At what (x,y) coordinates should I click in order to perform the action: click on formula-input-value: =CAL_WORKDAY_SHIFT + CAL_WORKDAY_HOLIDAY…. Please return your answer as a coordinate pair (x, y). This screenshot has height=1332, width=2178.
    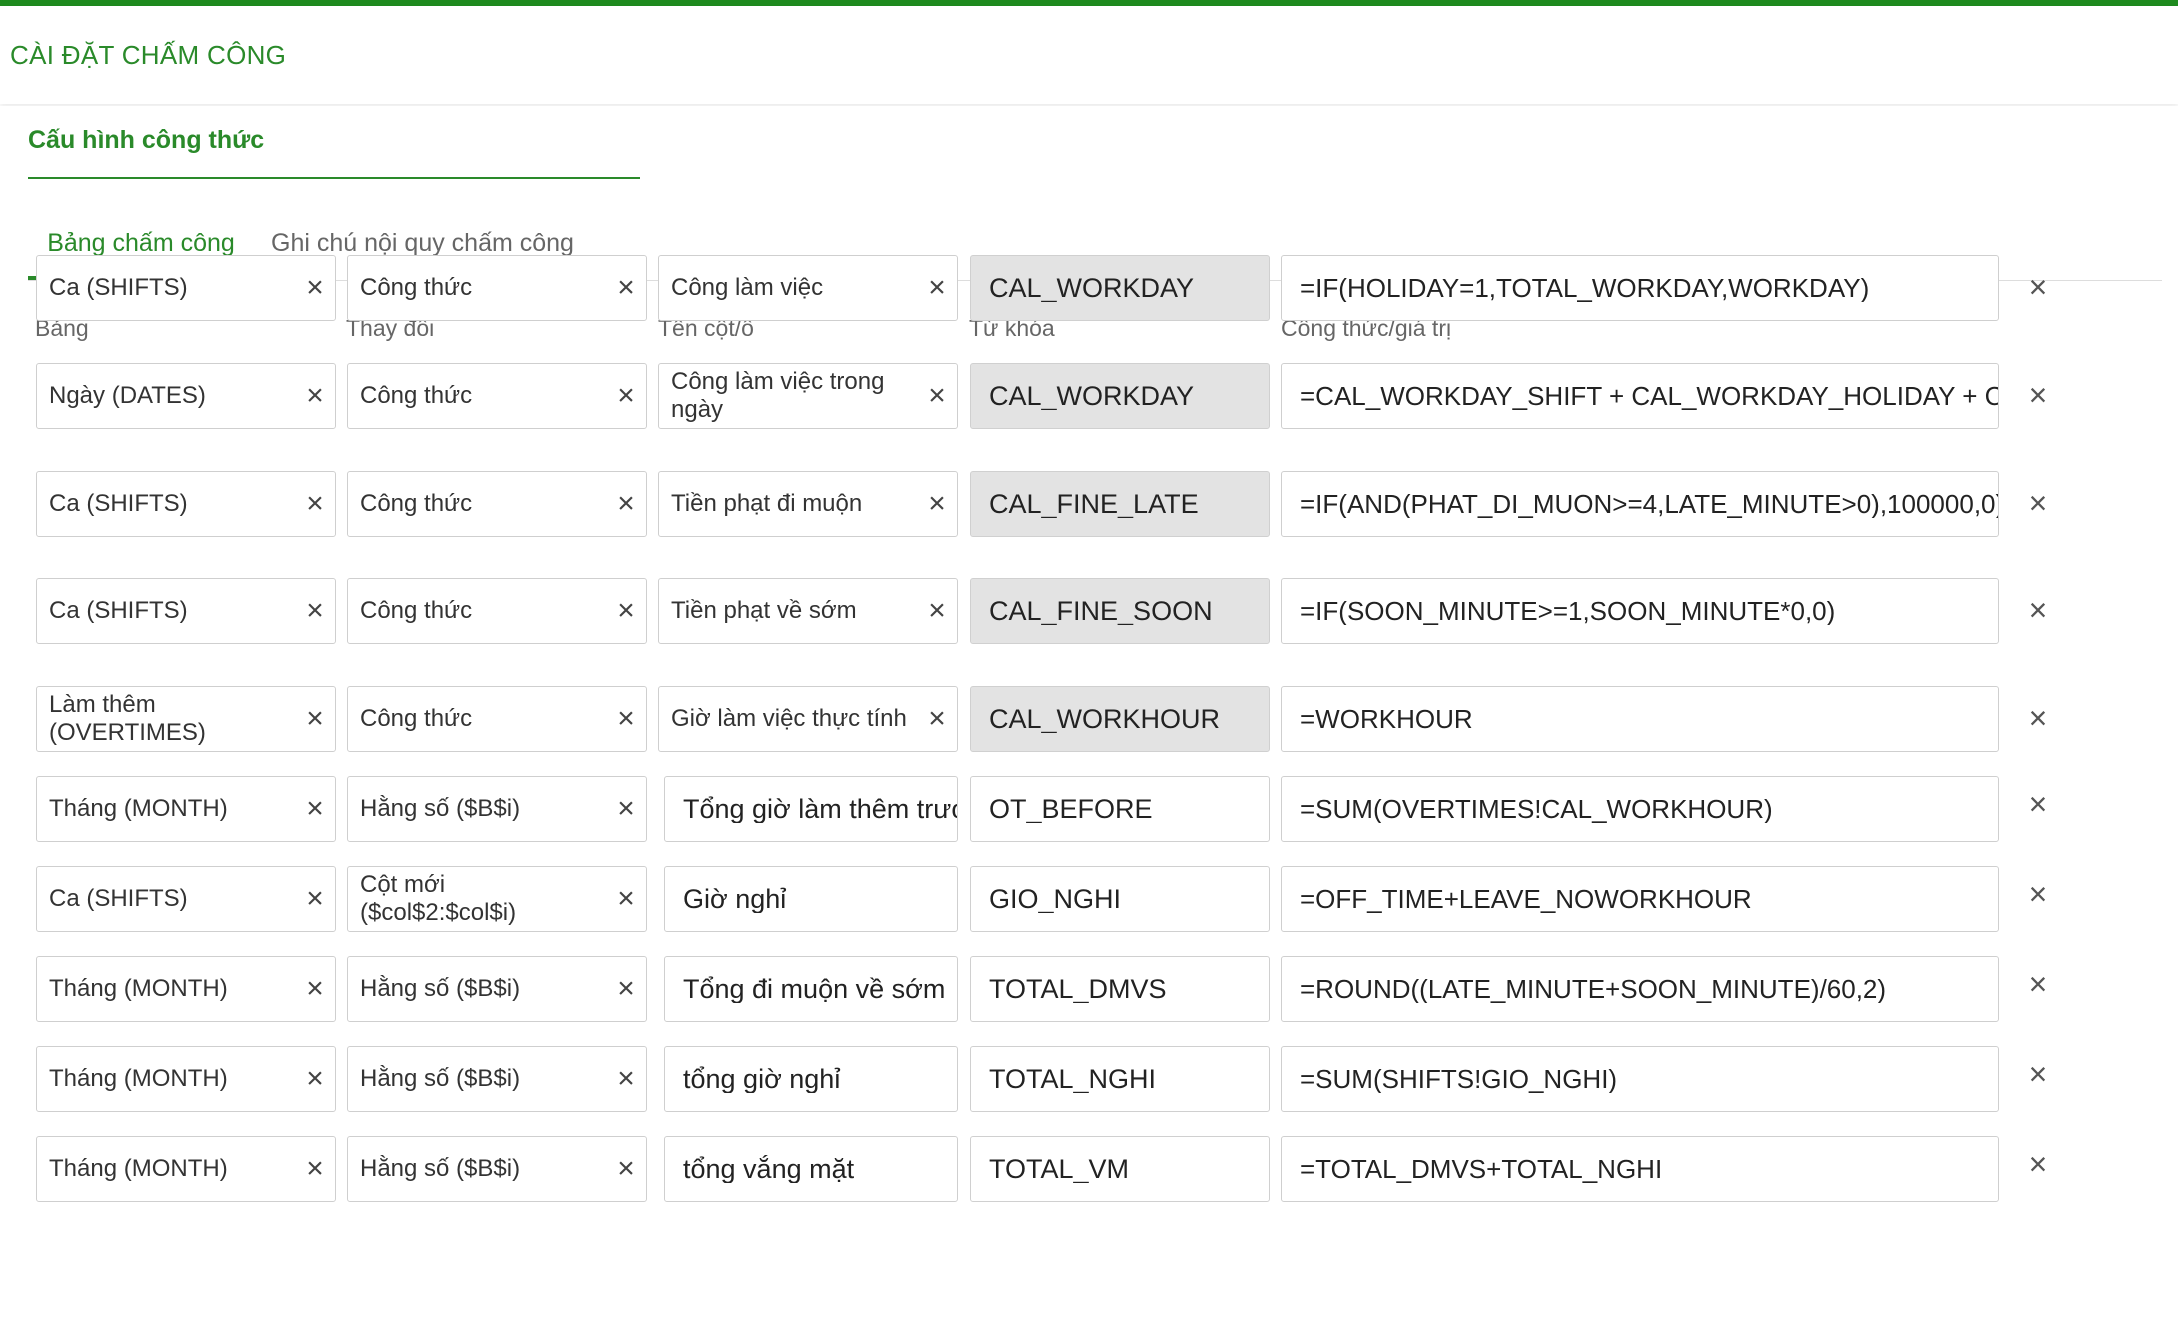
    Looking at the image, I should click on (1649, 396).